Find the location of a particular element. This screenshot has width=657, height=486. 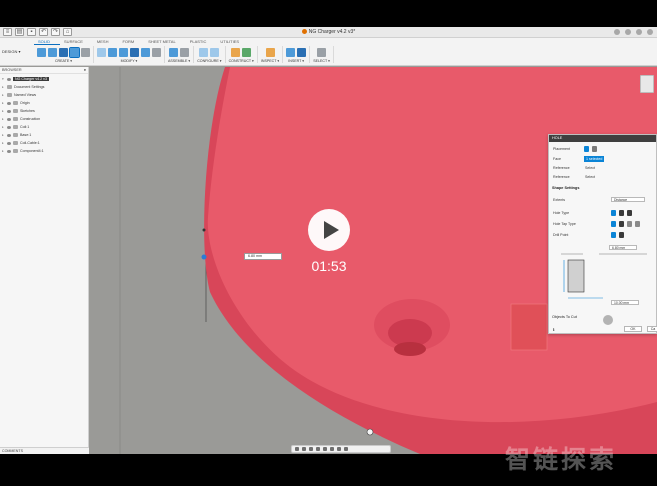

pan-icon is located at coordinates (311, 449).